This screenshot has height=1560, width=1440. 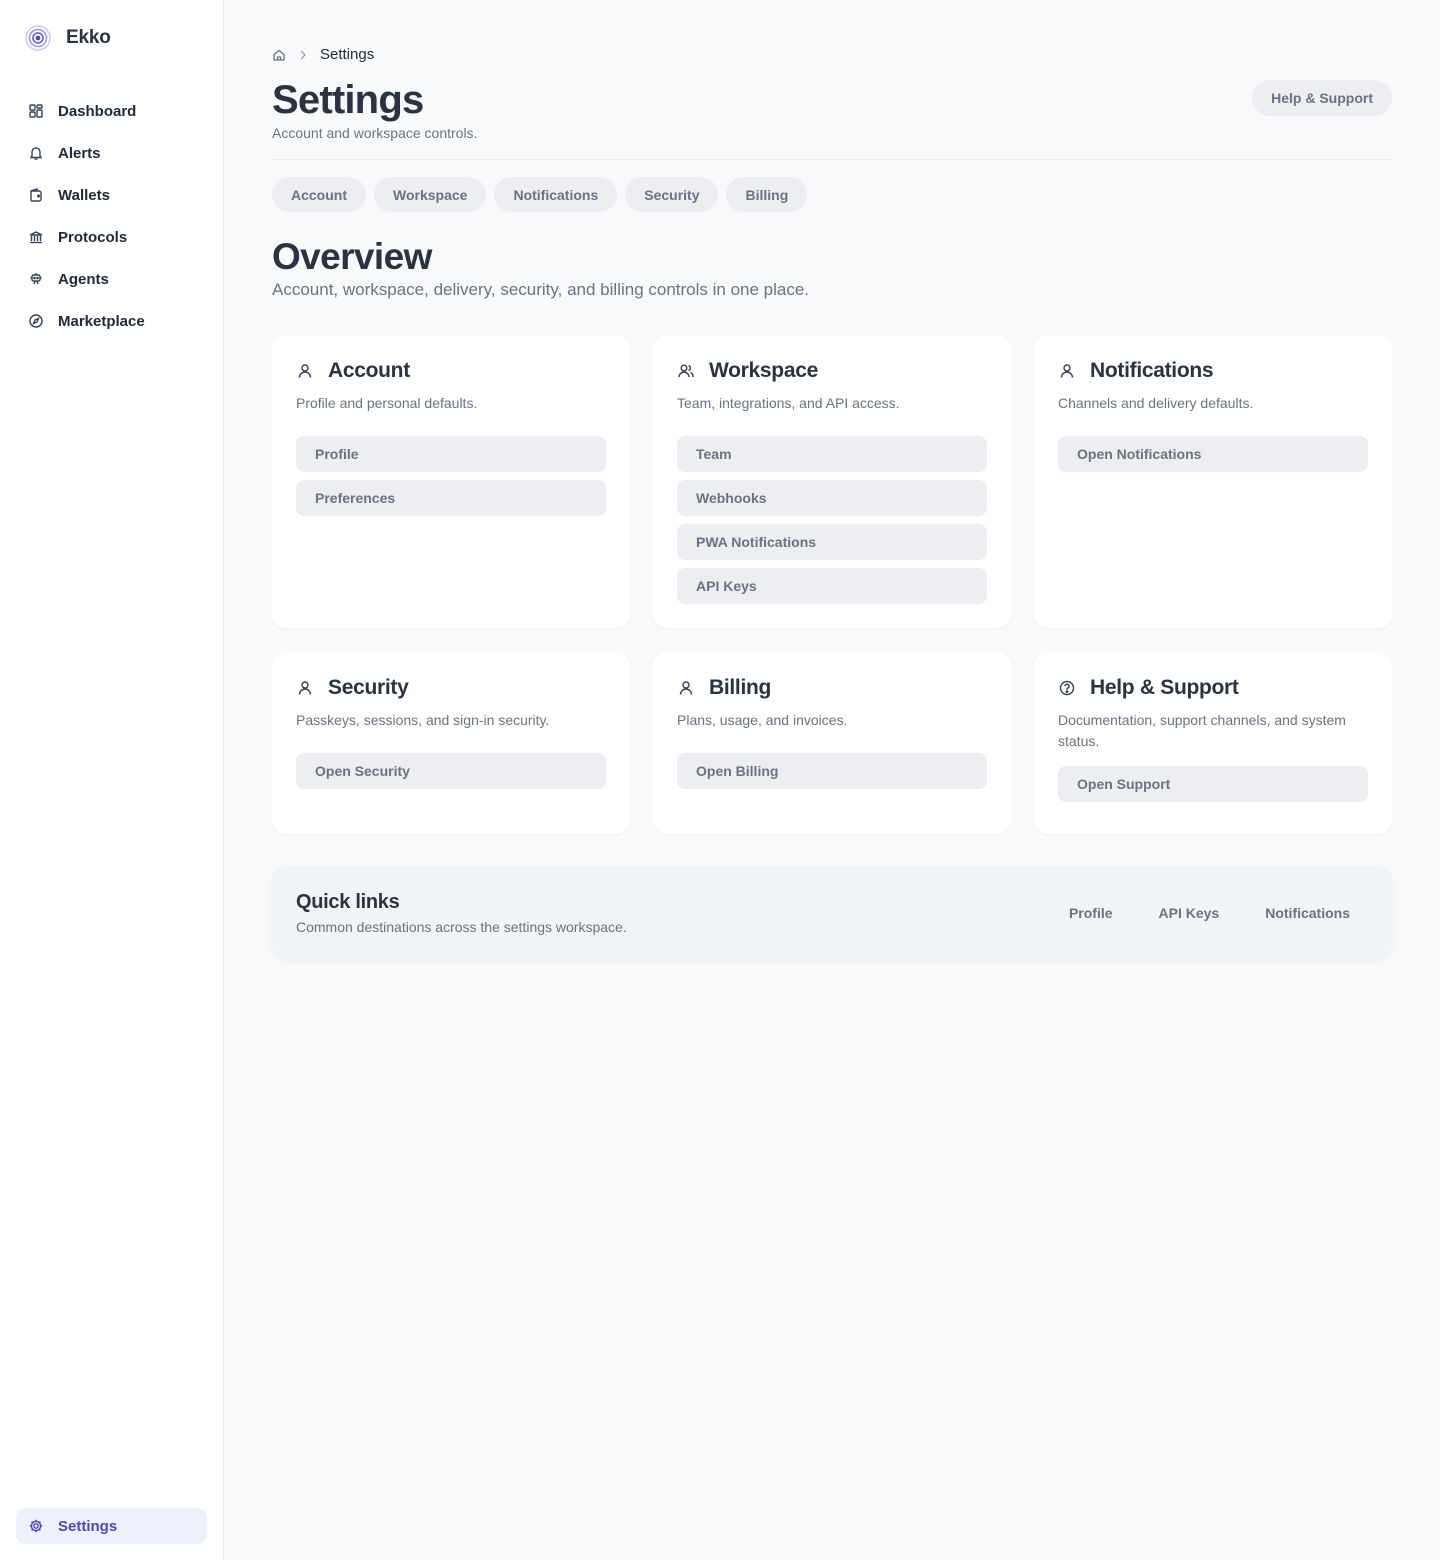 I want to click on webhooks-link: Webhooks, so click(x=832, y=498).